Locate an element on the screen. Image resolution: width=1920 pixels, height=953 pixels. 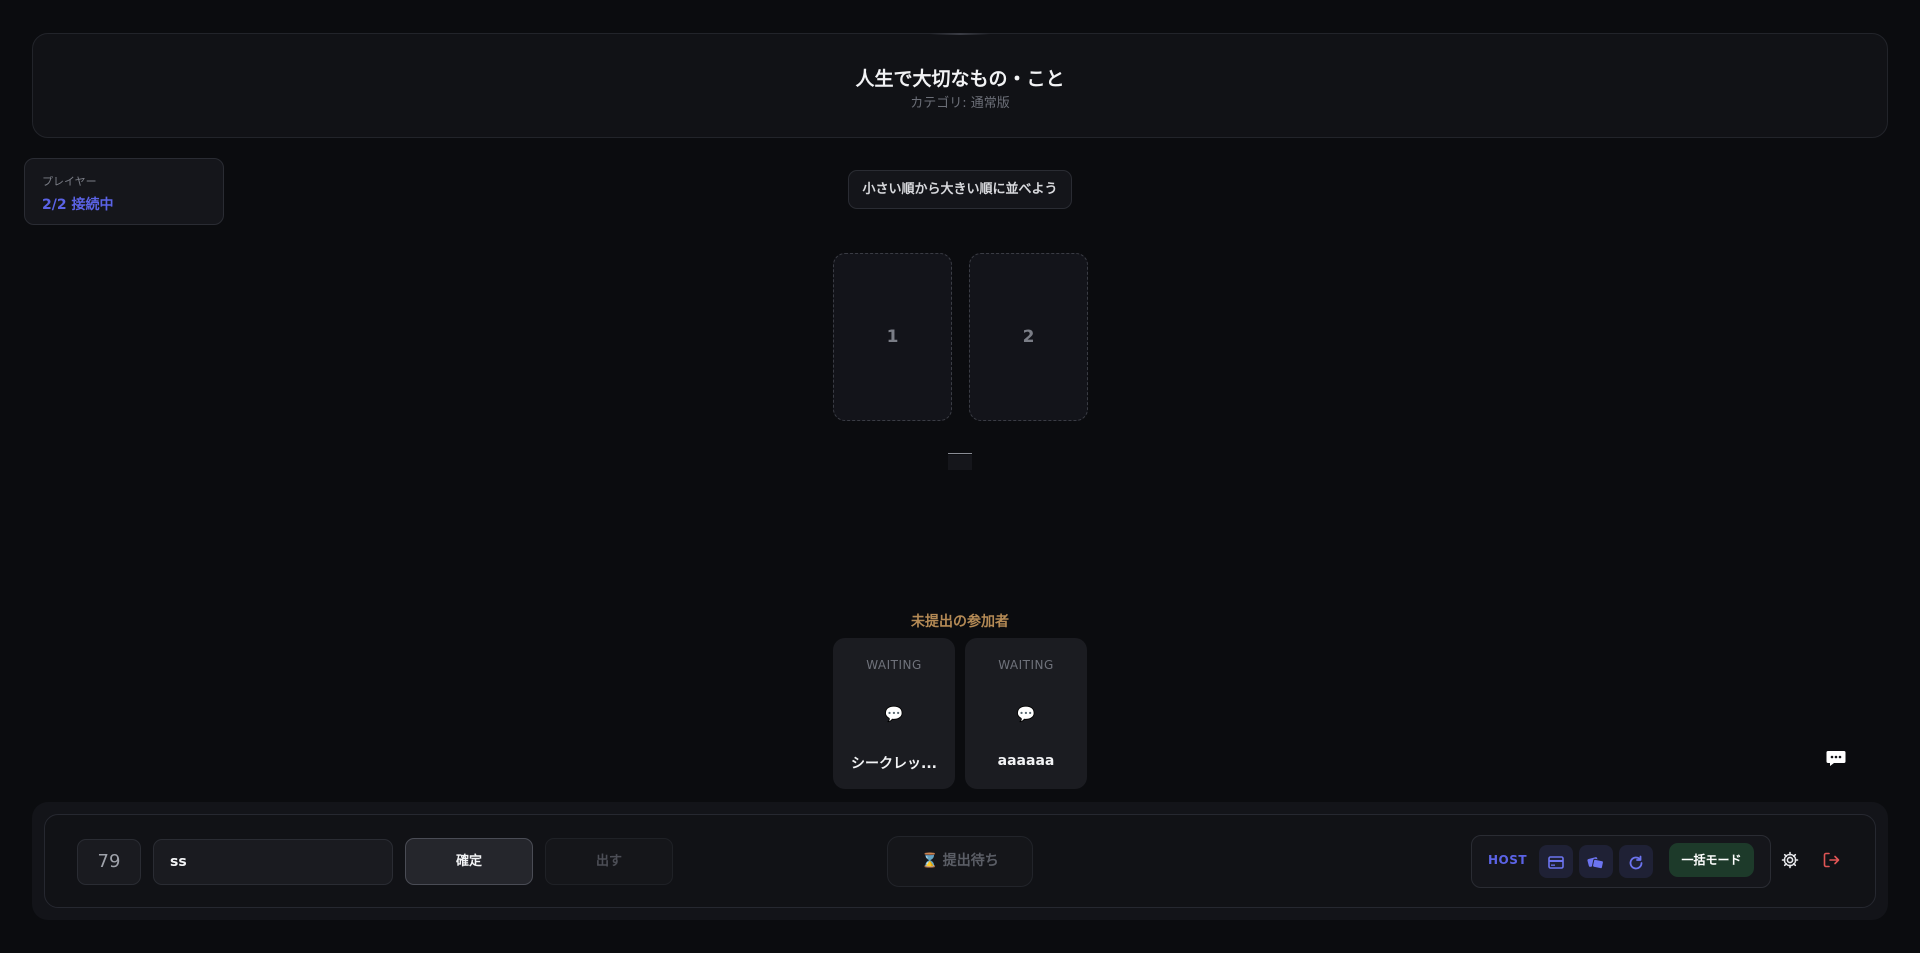
refresh-icon is located at coordinates (1636, 861).